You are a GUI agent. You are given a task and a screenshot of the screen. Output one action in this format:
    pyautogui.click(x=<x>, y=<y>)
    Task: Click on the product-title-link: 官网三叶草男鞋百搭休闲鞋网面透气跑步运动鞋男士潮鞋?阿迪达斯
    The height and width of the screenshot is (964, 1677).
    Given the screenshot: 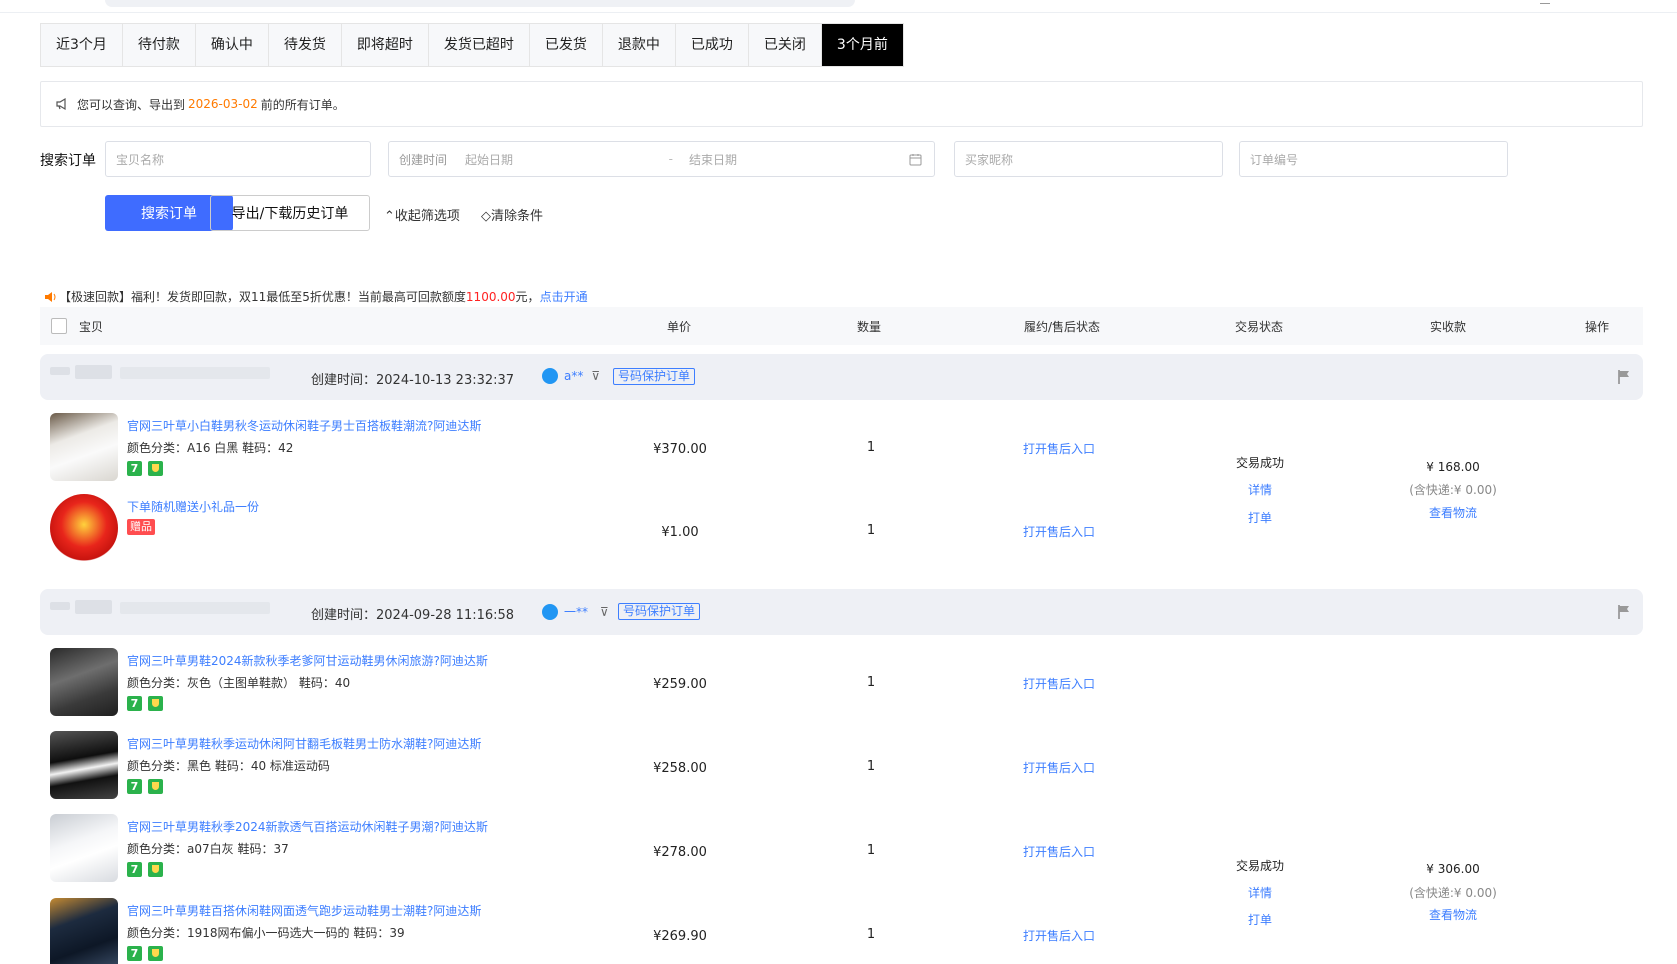 What is the action you would take?
    pyautogui.click(x=304, y=910)
    